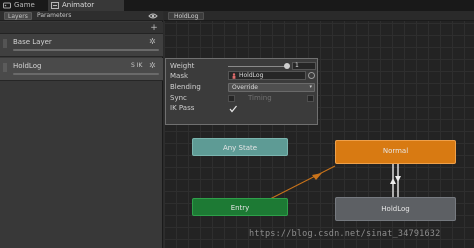  I want to click on state-node-any-state: Any State, so click(240, 147).